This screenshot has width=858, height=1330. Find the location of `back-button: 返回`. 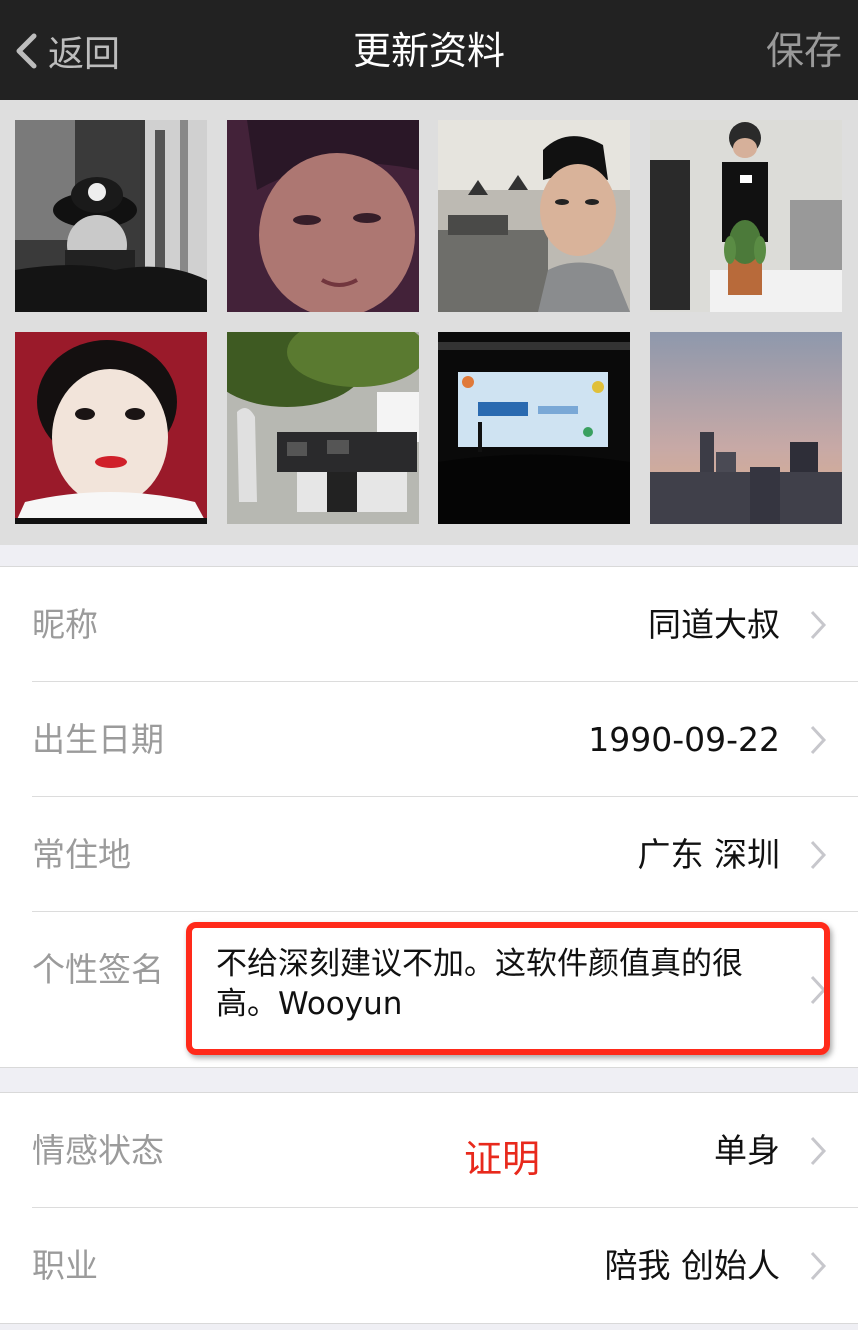

back-button: 返回 is located at coordinates (67, 51).